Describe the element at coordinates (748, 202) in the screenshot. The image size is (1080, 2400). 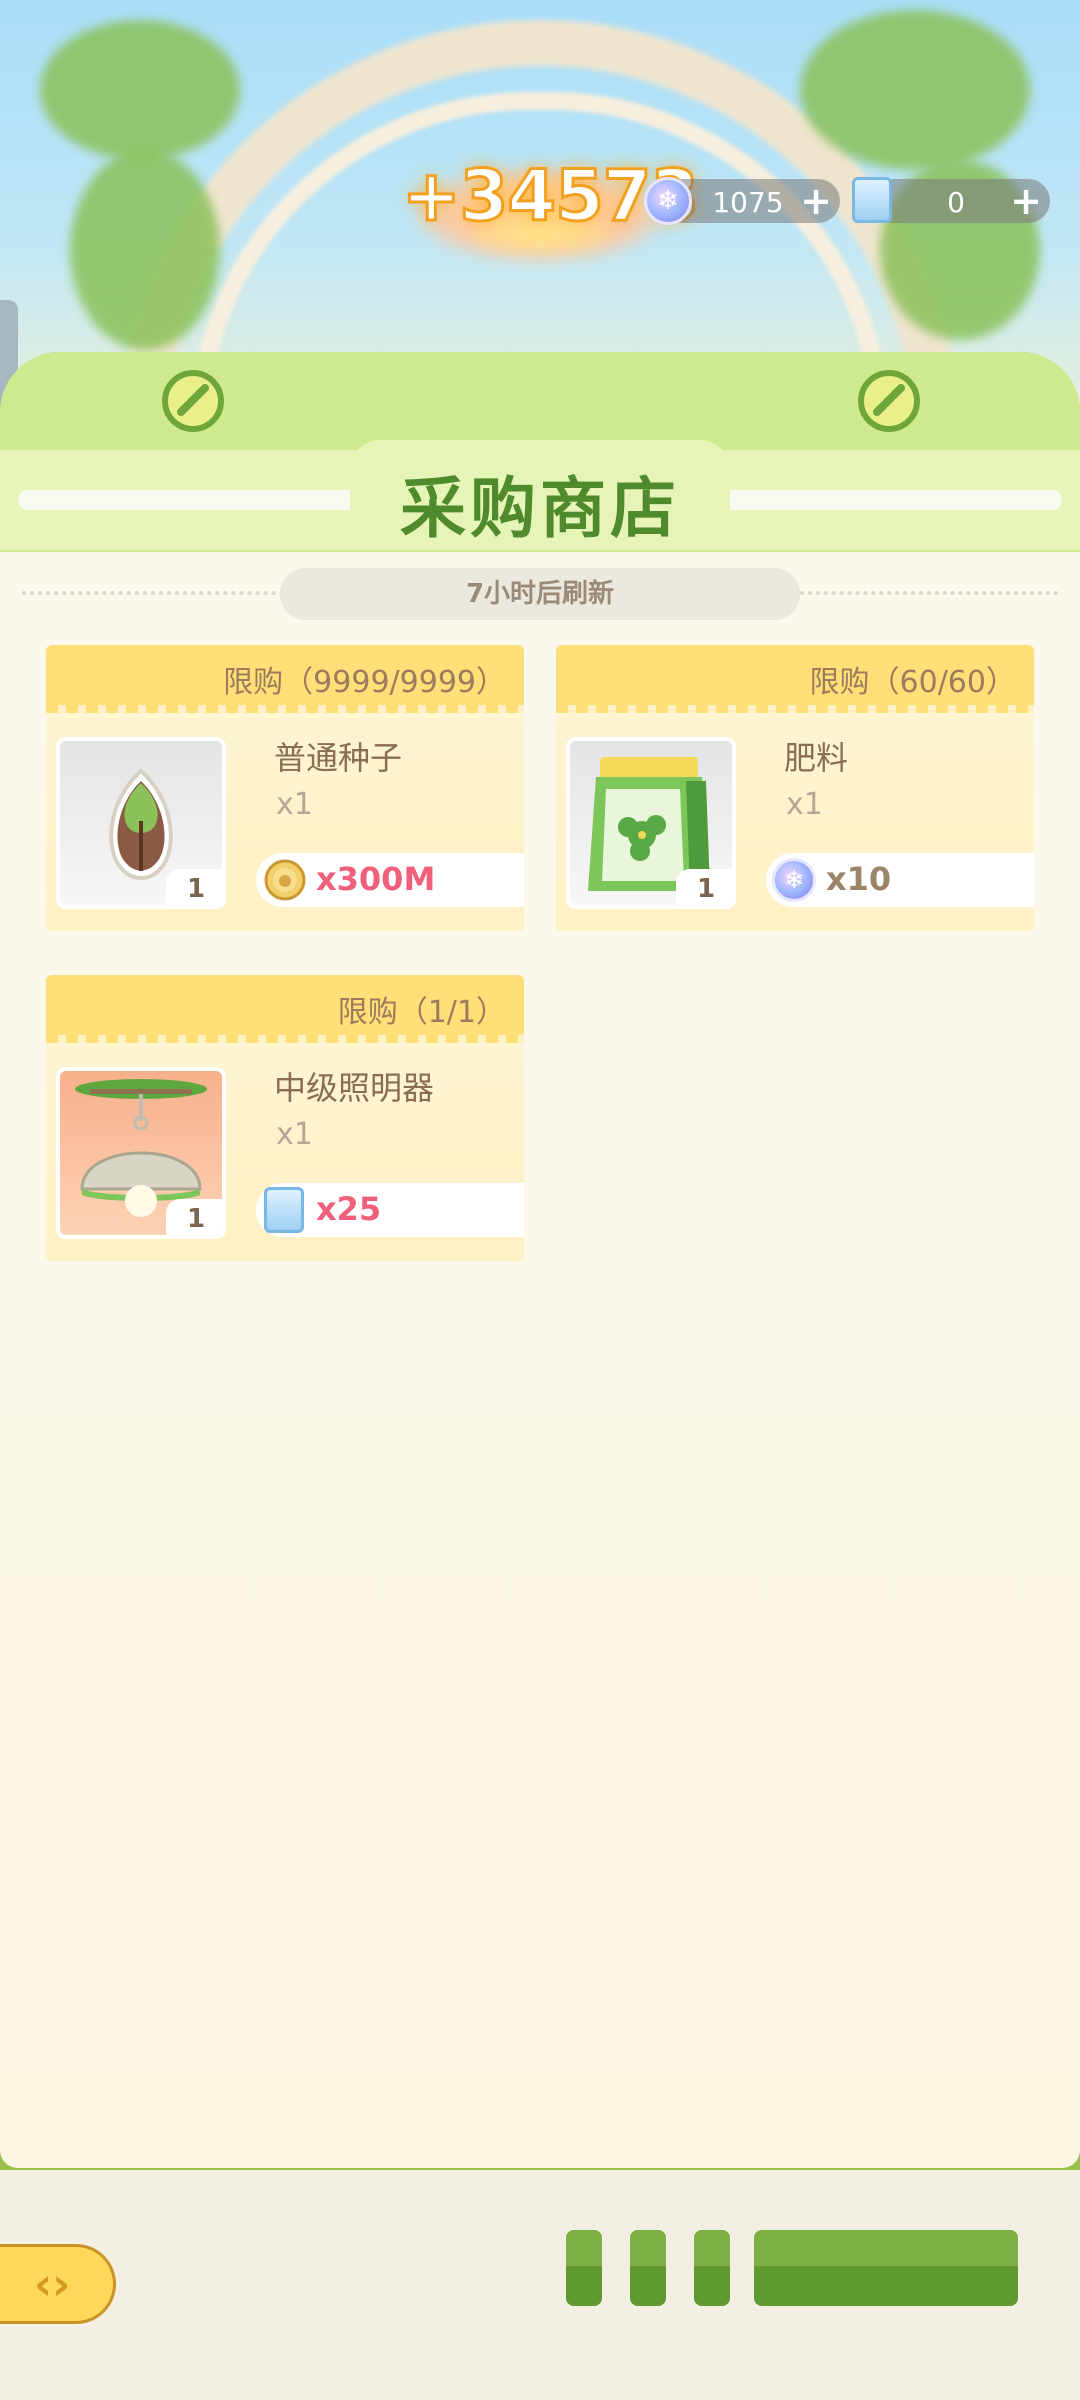
I see `gem-count: 1075` at that location.